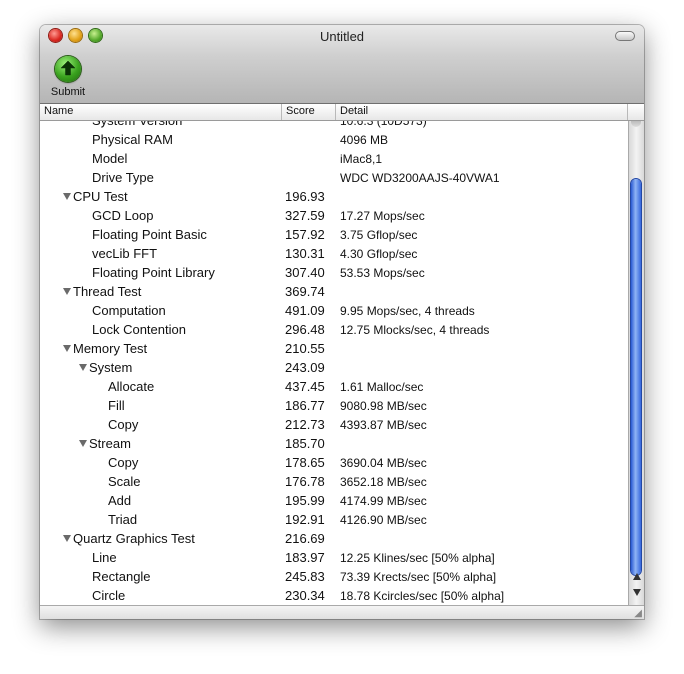 The width and height of the screenshot is (684, 674). Describe the element at coordinates (383, 482) in the screenshot. I see `row-detail: 3652.18 MB/sec` at that location.